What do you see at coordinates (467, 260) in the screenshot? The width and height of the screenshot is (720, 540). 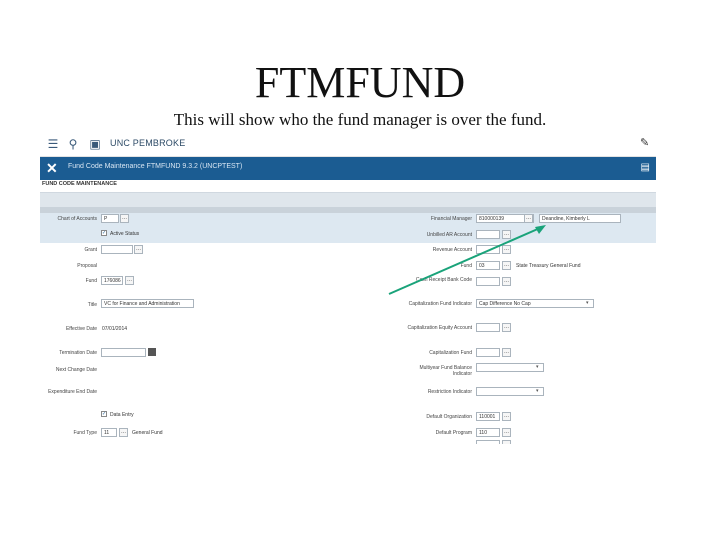 I see `annotation-arrow` at bounding box center [467, 260].